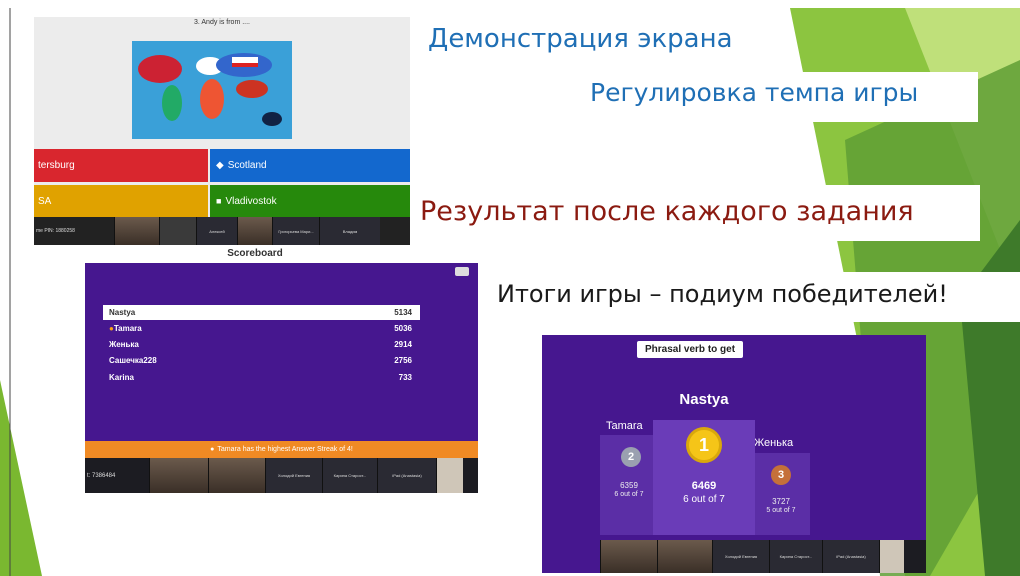  What do you see at coordinates (690, 349) in the screenshot?
I see `quiz-title-chip: Phrasal verb to get` at bounding box center [690, 349].